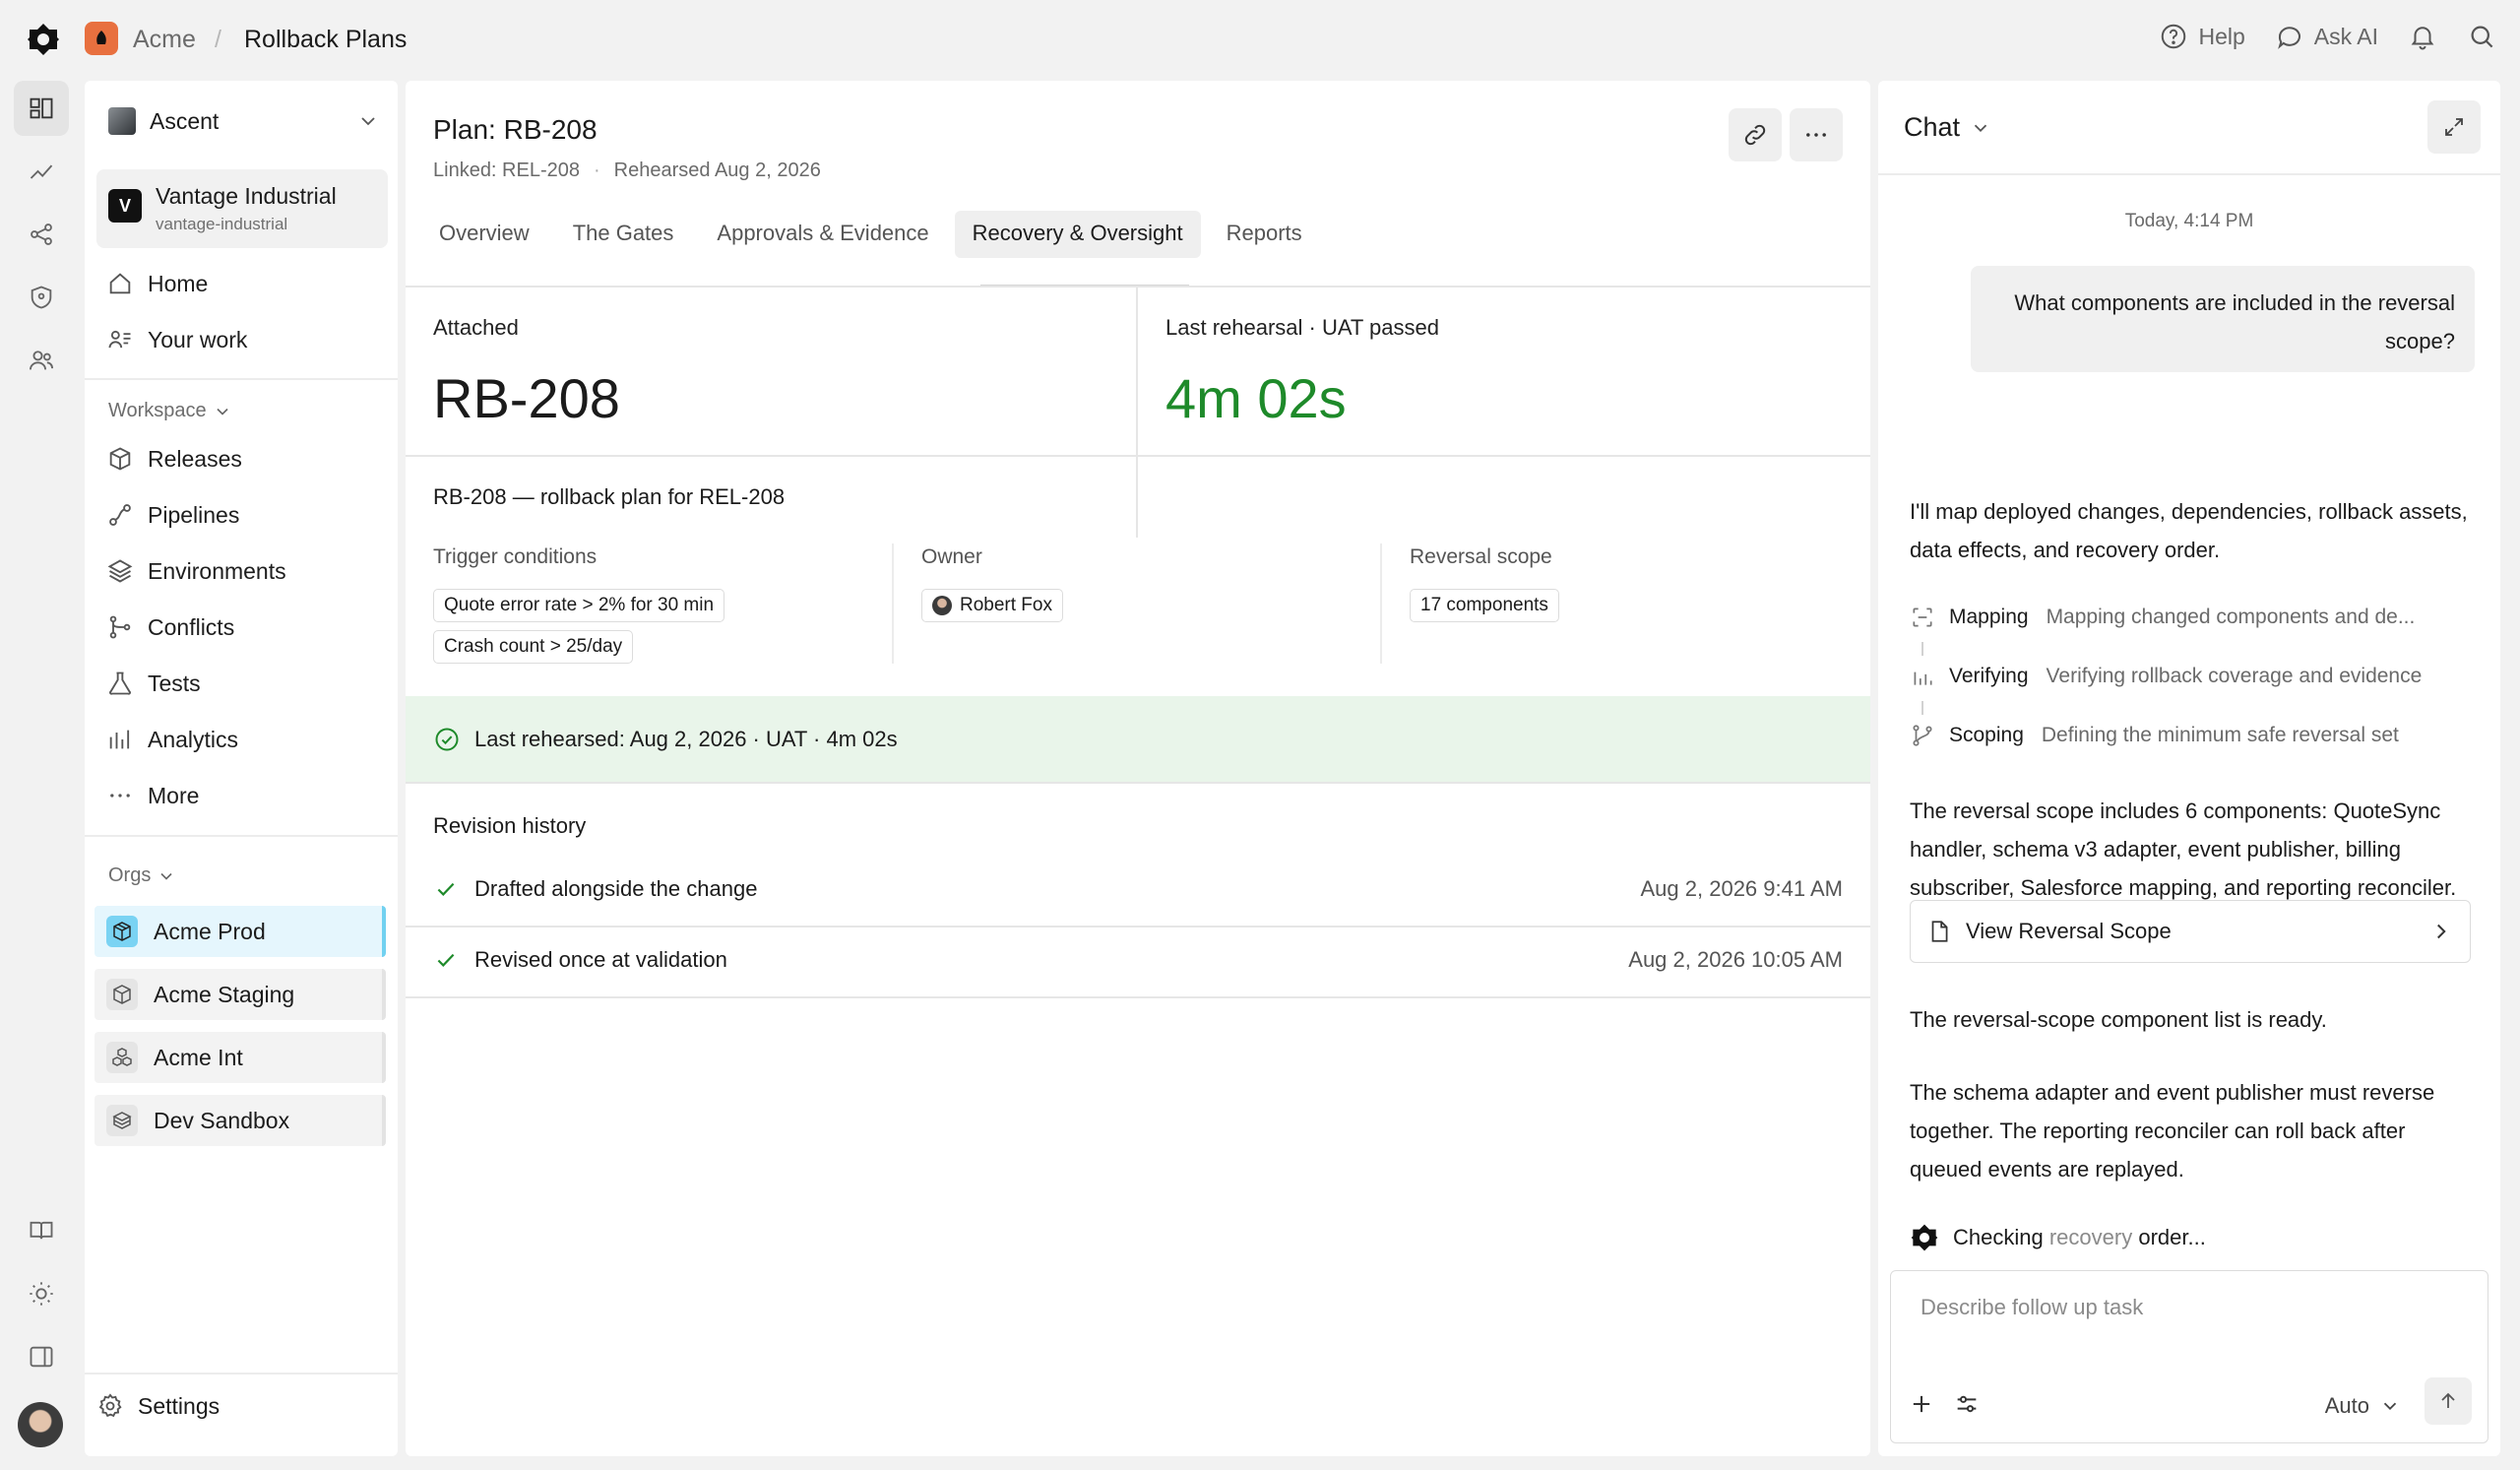 The height and width of the screenshot is (1470, 2520). What do you see at coordinates (2190, 931) in the screenshot?
I see `view-reversal-scope-card: View Reversal Scope` at bounding box center [2190, 931].